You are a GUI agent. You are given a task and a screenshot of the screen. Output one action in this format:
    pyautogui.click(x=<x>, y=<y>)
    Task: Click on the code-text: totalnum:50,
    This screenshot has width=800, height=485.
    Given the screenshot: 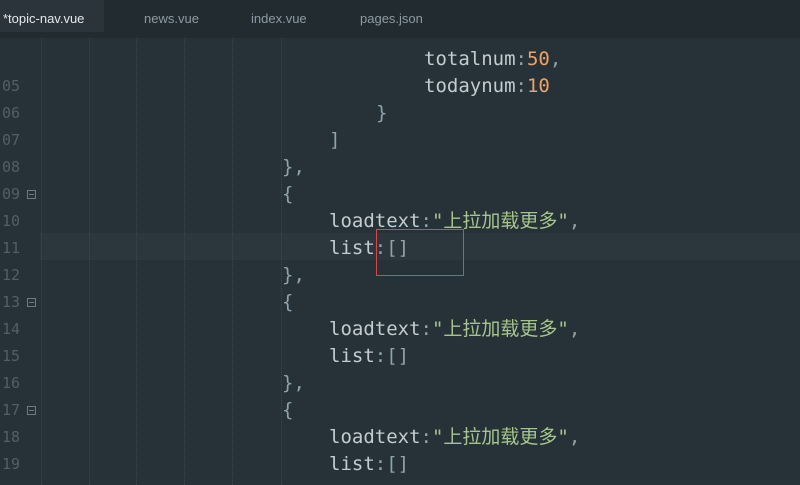 What is the action you would take?
    pyautogui.click(x=493, y=59)
    